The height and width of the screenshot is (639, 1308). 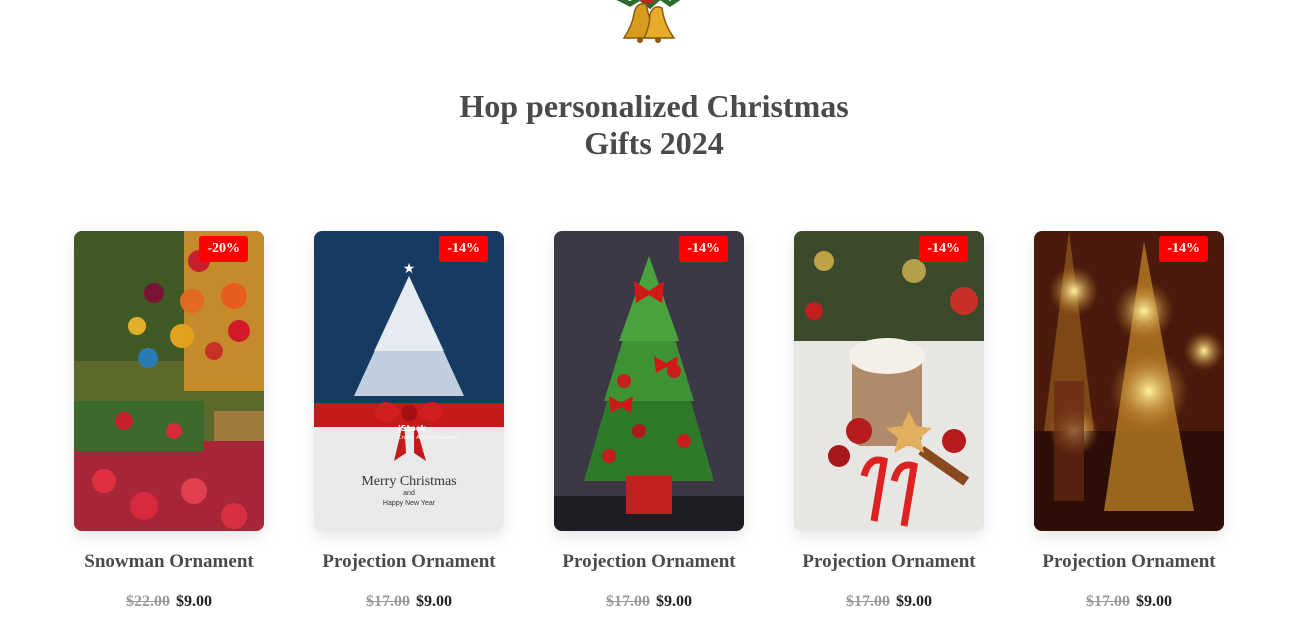 I want to click on product-name: Snowman Ornament, so click(x=169, y=562).